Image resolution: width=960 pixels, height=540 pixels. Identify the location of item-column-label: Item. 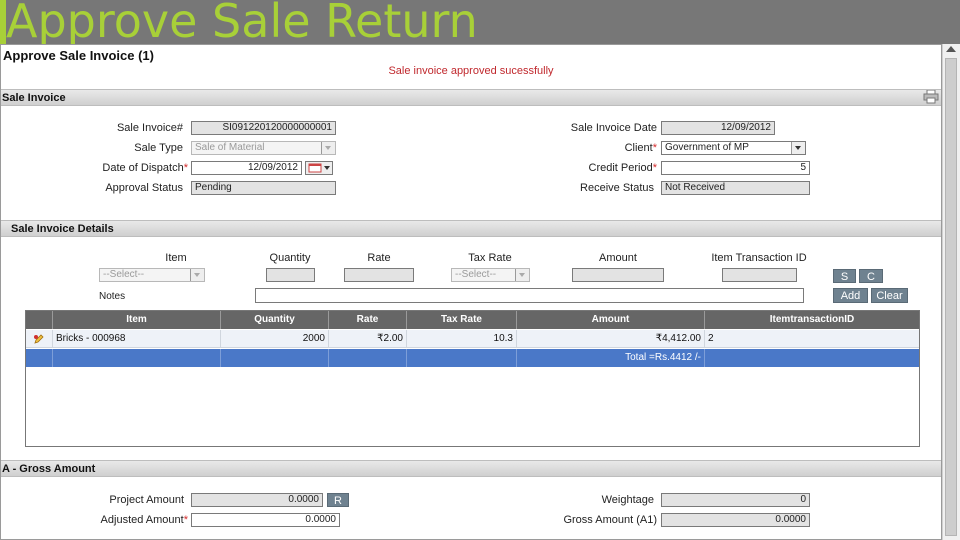
(176, 258).